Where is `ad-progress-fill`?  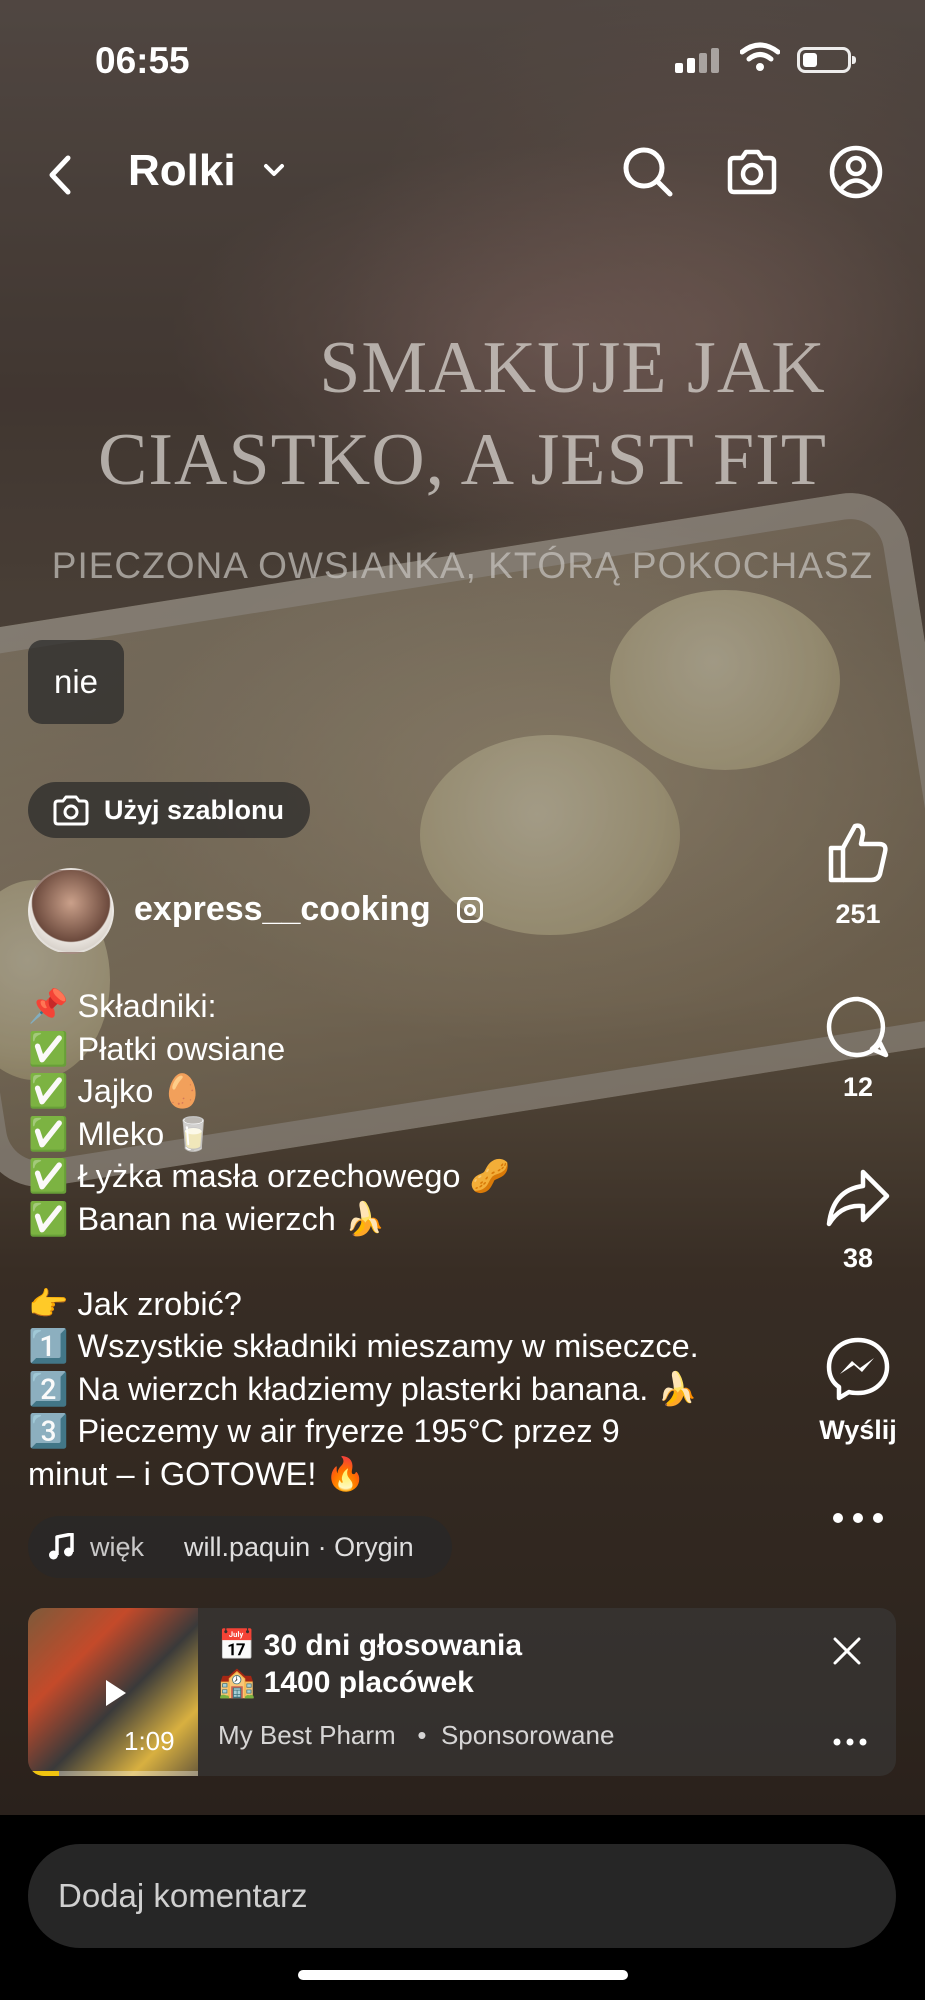 ad-progress-fill is located at coordinates (43, 1773).